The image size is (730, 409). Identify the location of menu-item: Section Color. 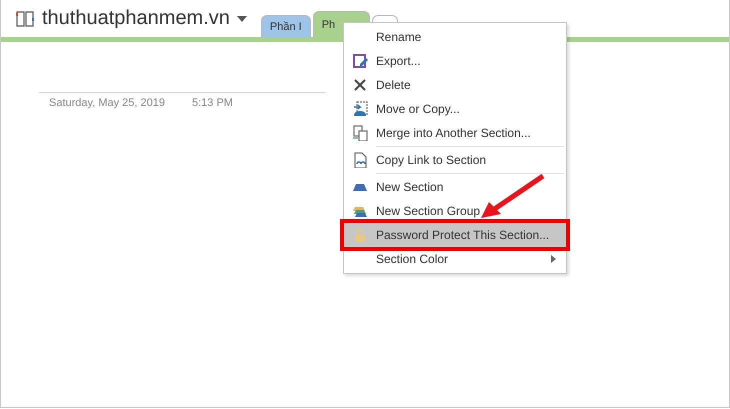
(455, 259).